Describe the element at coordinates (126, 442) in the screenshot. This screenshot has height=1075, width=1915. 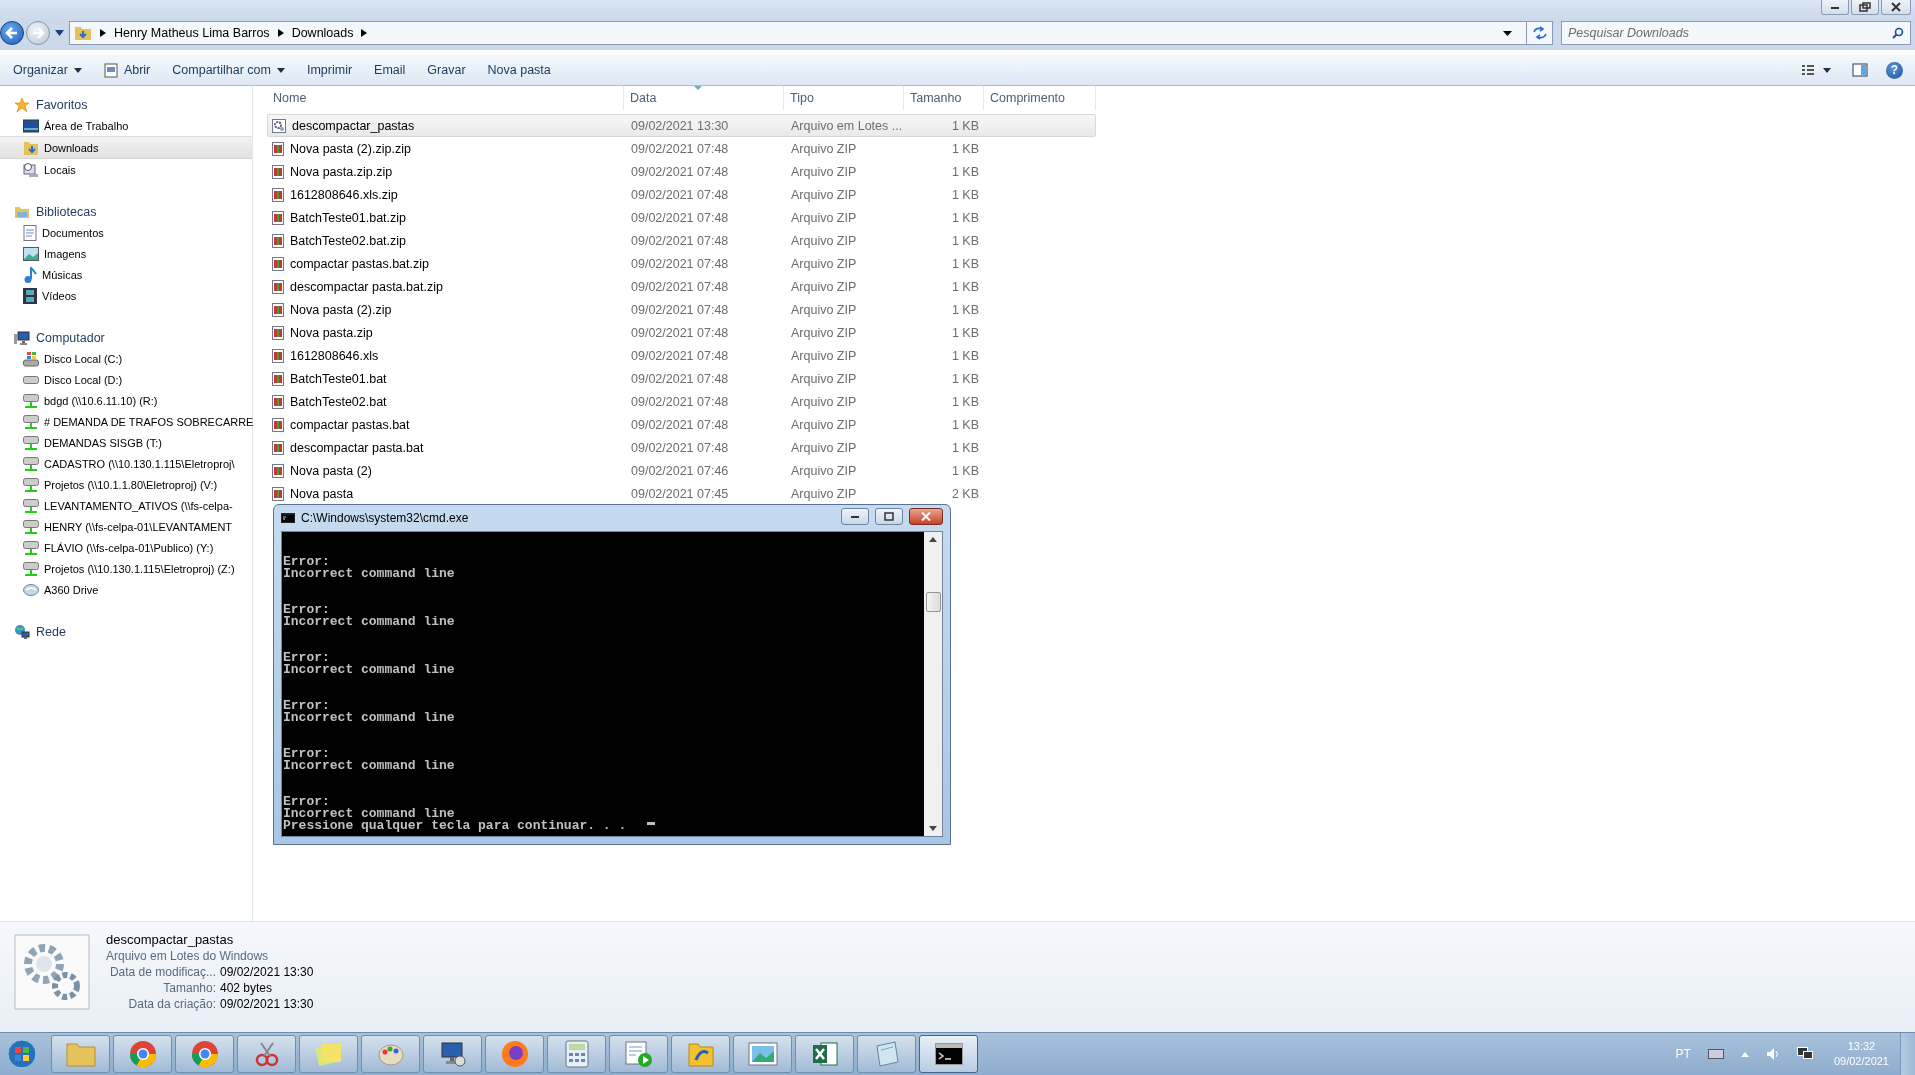
I see `sidebar-item: DEMANDAS SISGB (T:)` at that location.